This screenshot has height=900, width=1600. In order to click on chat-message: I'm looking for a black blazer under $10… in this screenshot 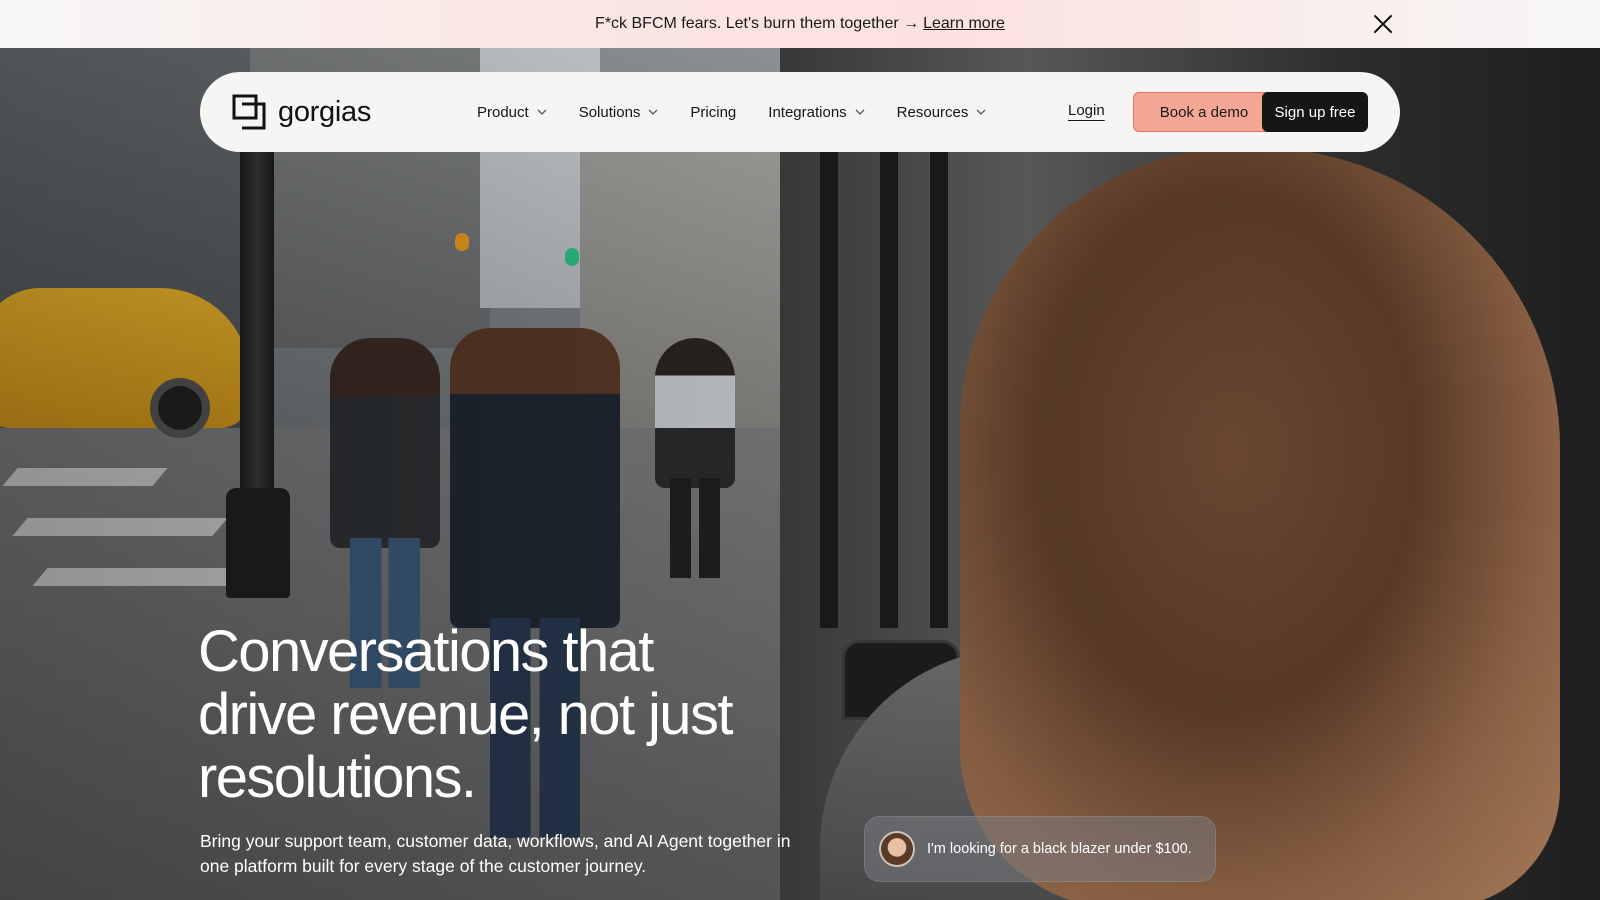, I will do `click(1059, 849)`.